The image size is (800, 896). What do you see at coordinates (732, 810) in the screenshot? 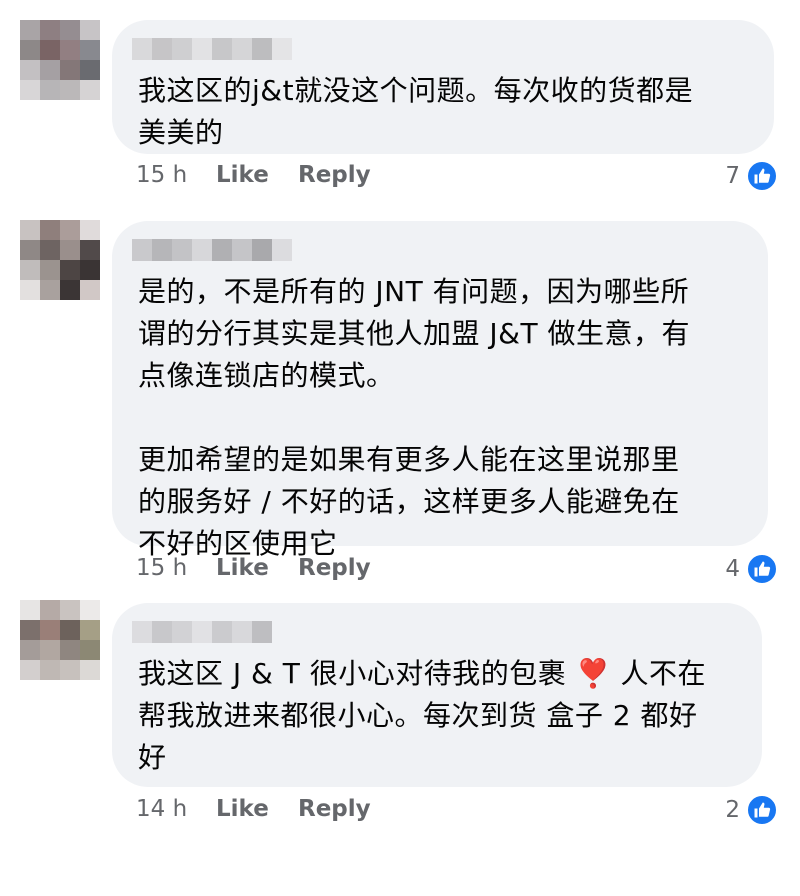
I see `reaction-count: 2` at bounding box center [732, 810].